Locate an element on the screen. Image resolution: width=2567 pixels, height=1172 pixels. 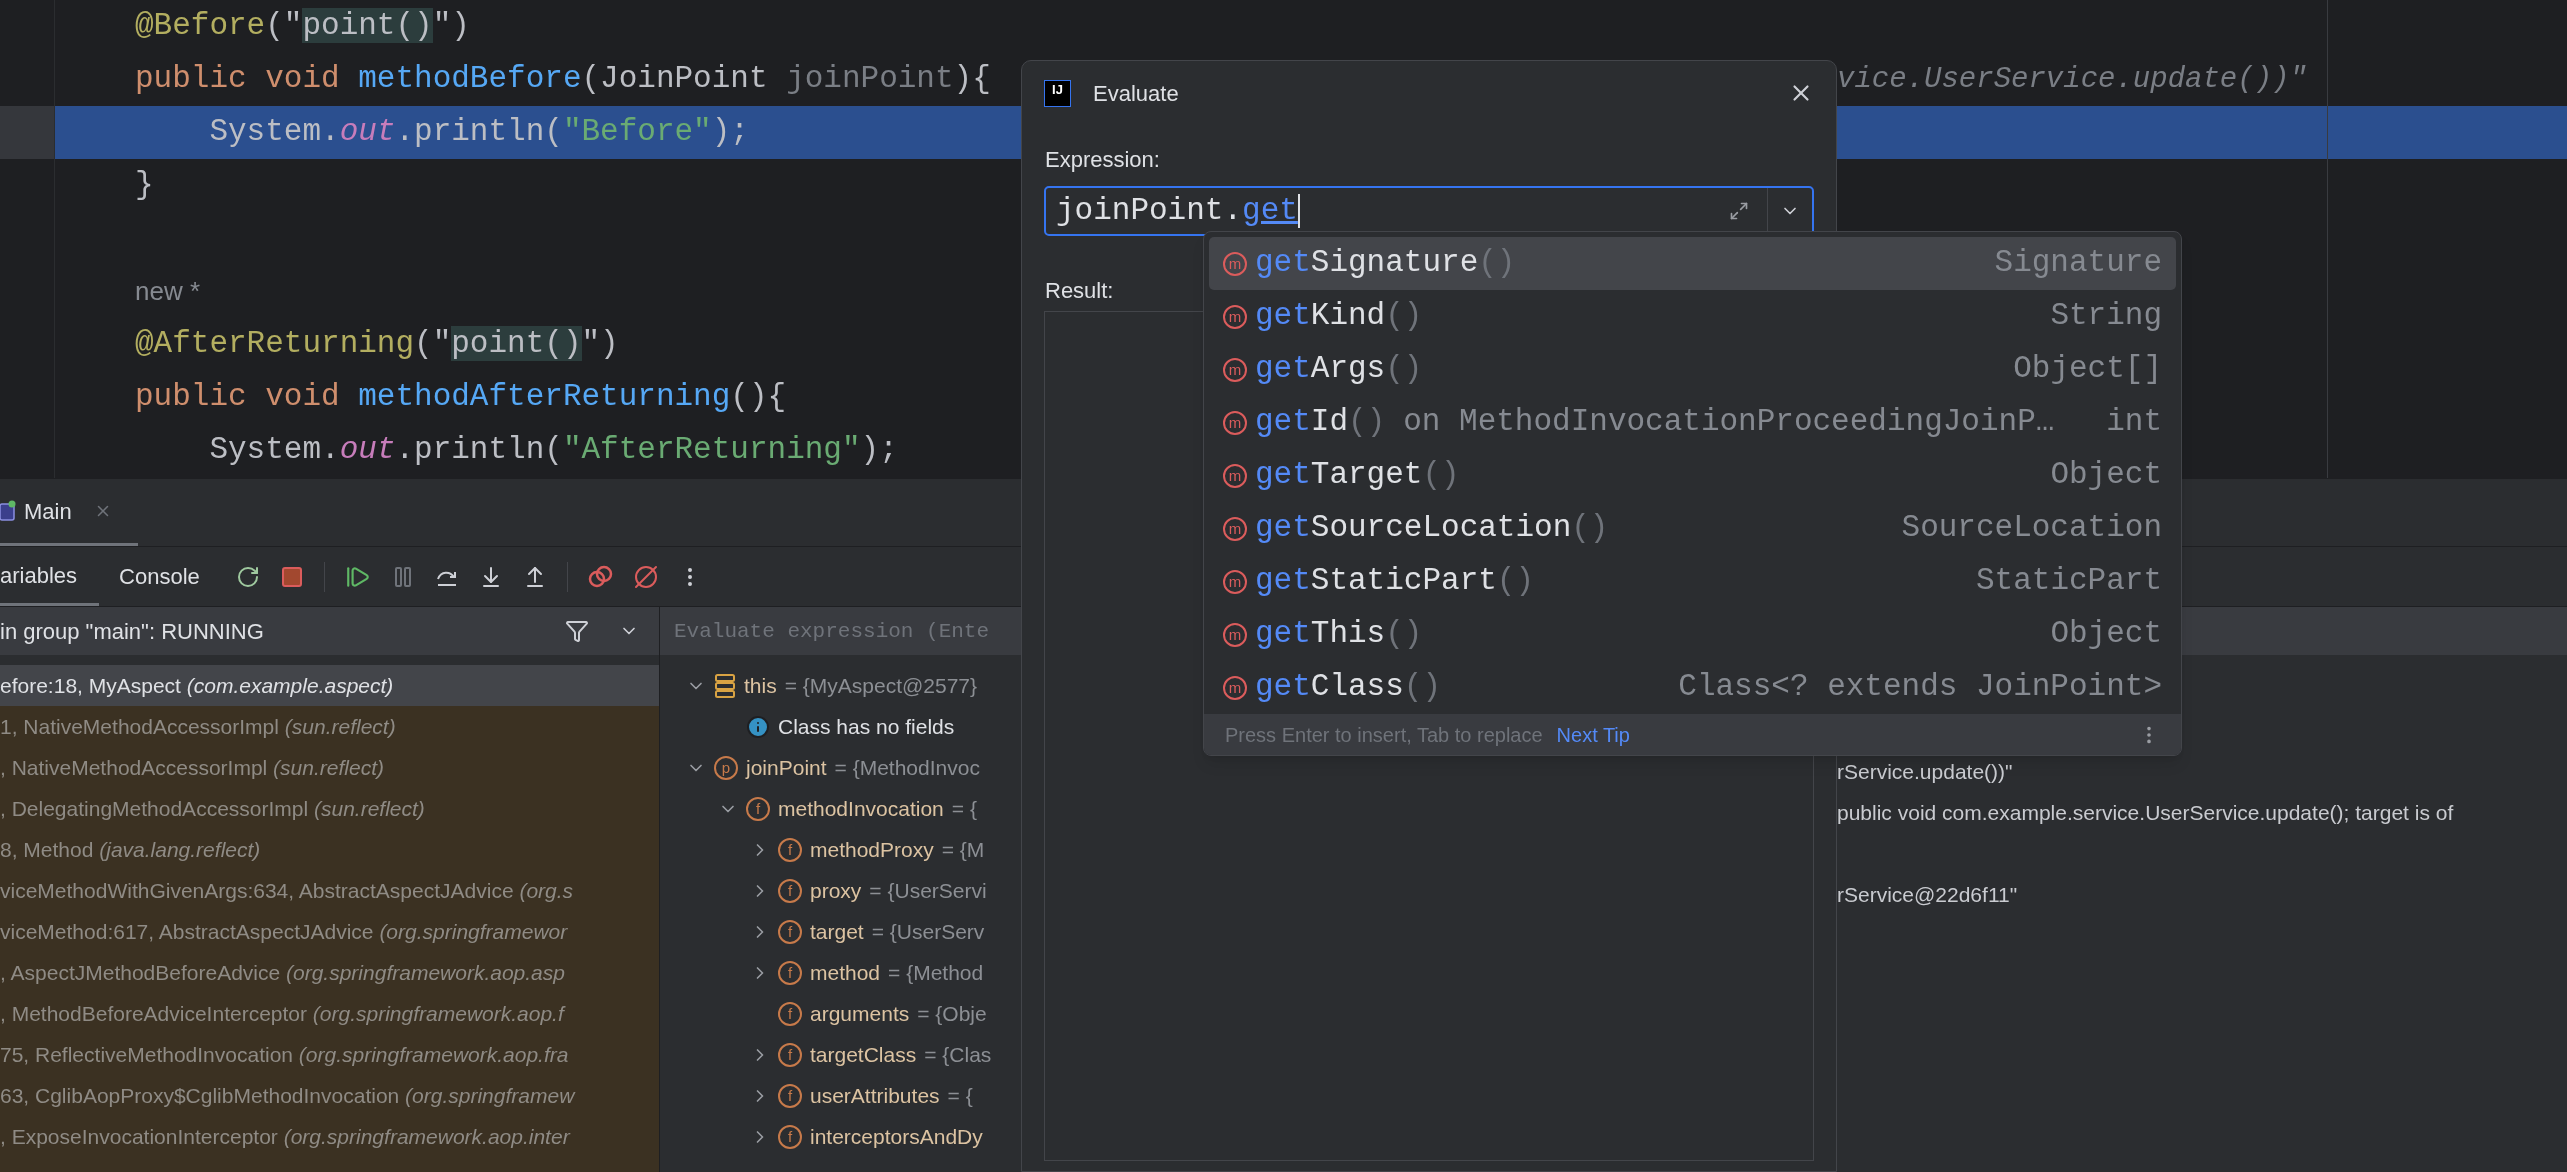
return-type: Object[] is located at coordinates (2087, 369).